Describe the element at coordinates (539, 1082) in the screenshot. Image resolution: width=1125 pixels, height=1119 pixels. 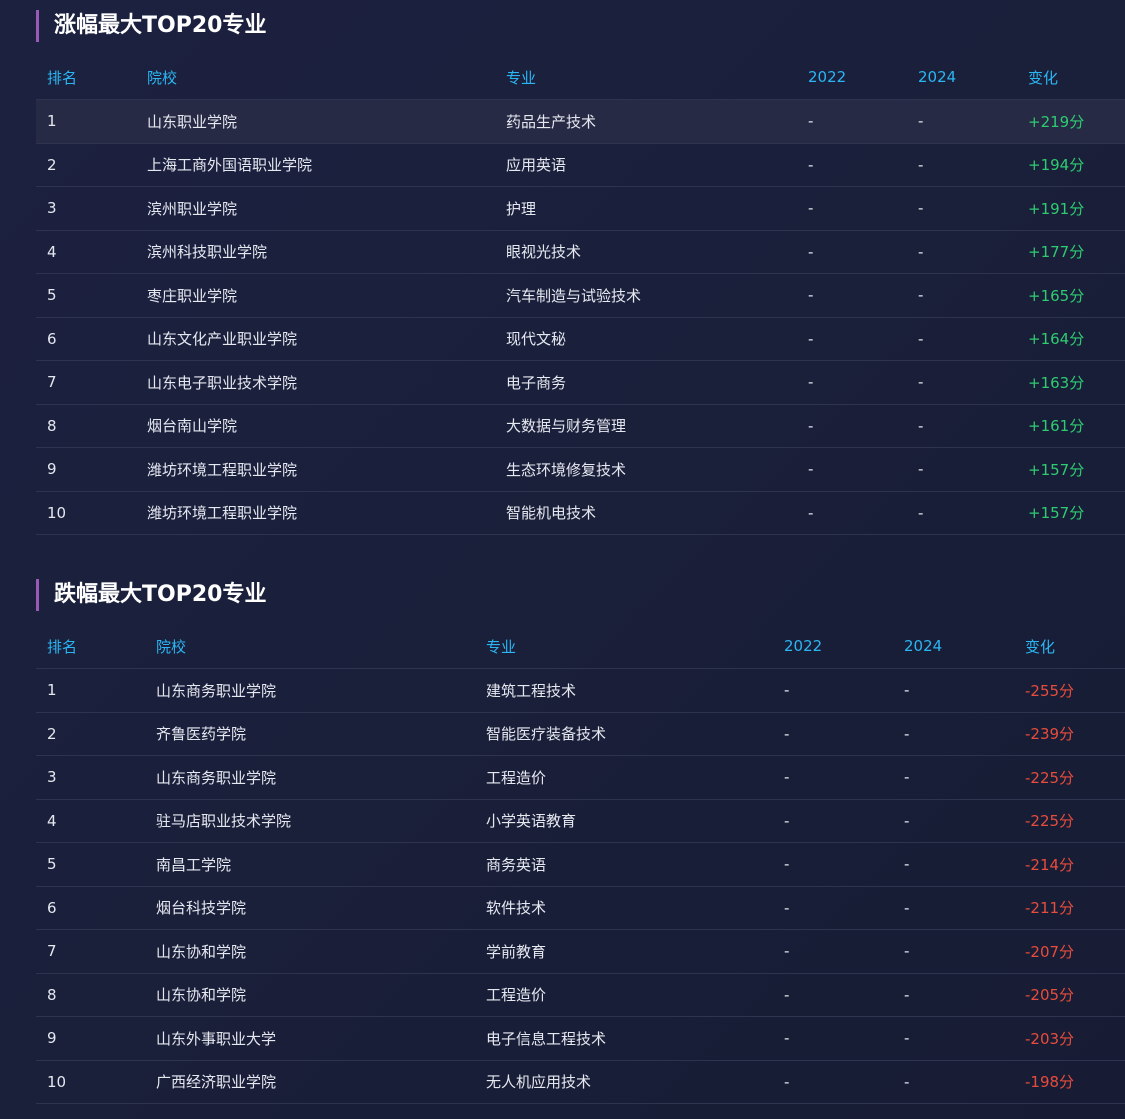
I see `major-cell: 无人机应用技术` at that location.